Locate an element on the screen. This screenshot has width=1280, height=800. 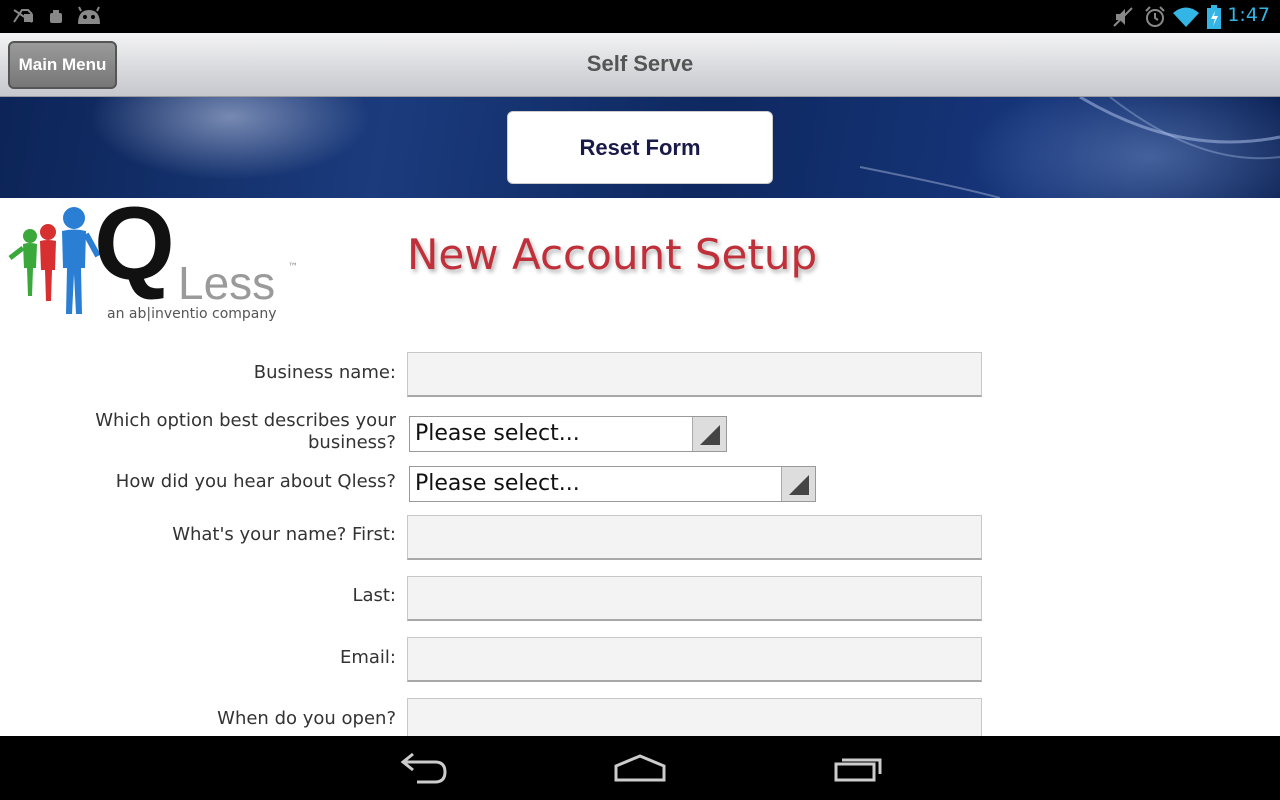
page-header-title: Self Serve is located at coordinates (640, 63).